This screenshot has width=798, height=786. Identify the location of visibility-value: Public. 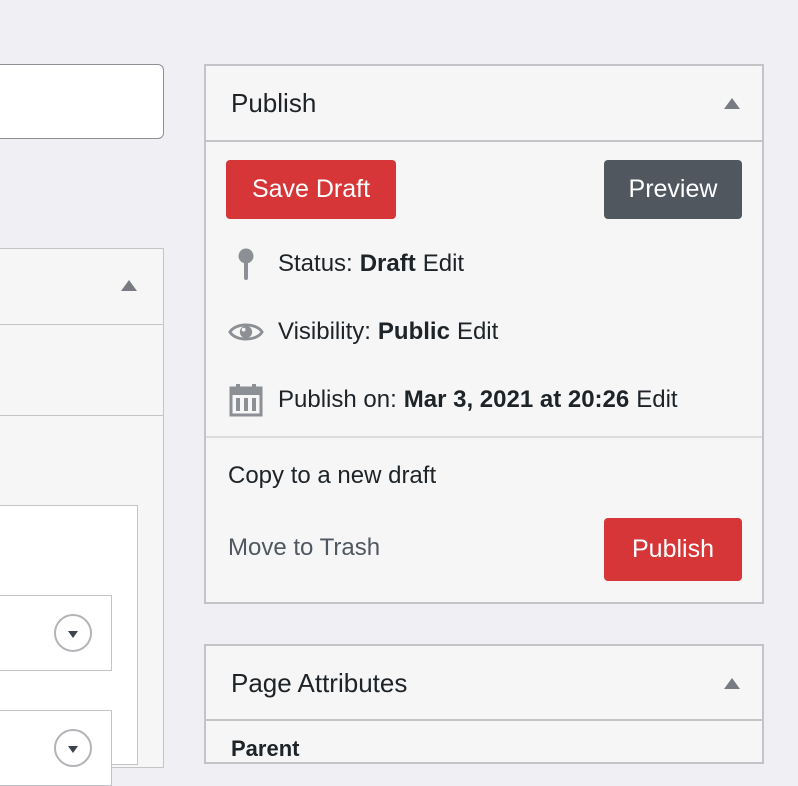
(413, 331).